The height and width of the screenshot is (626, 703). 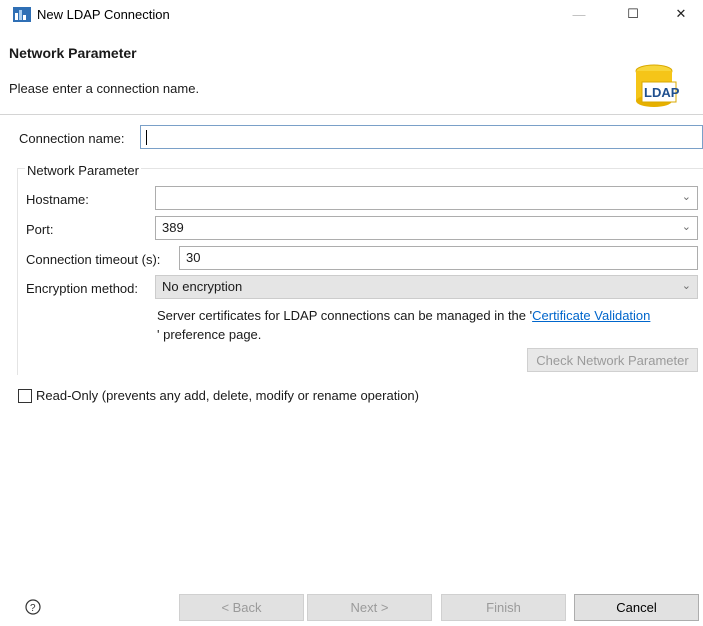 What do you see at coordinates (82, 288) in the screenshot?
I see `encryption-label: Encryption method:` at bounding box center [82, 288].